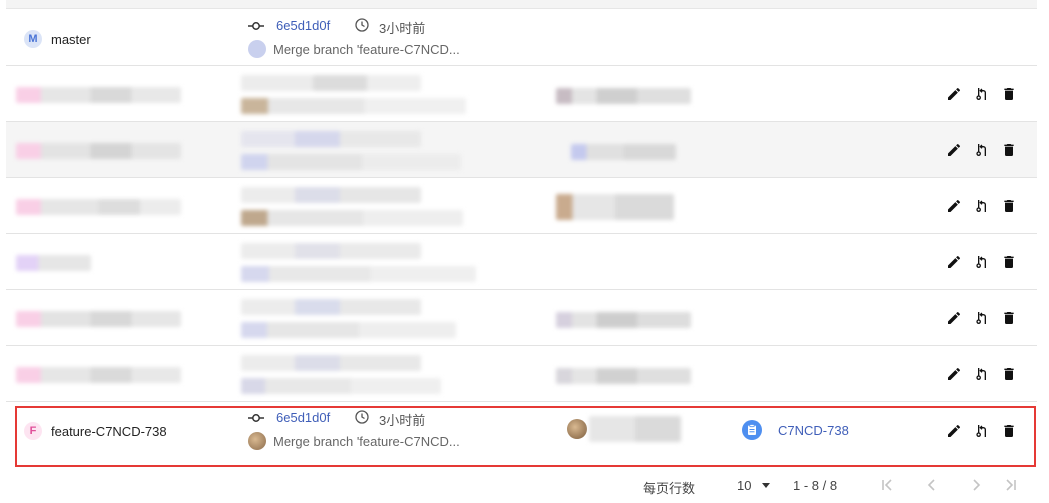 The height and width of the screenshot is (503, 1049). Describe the element at coordinates (976, 485) in the screenshot. I see `next-page-icon` at that location.